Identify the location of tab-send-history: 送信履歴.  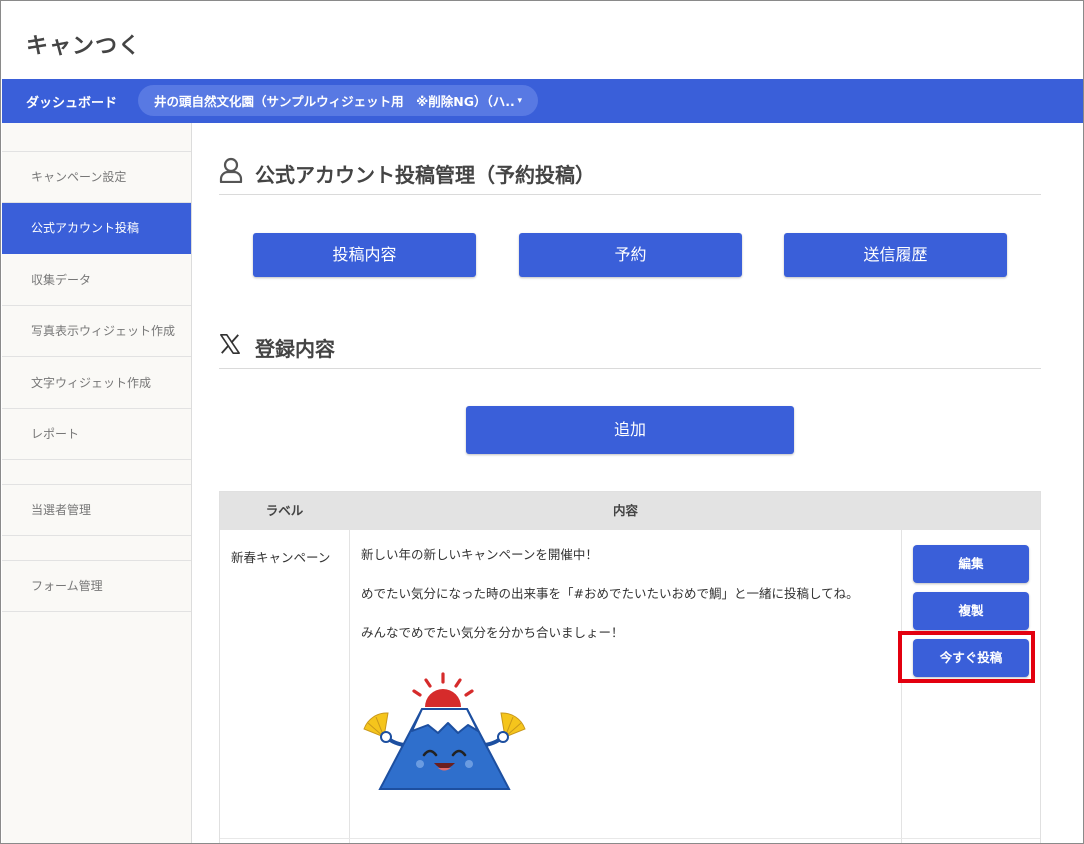
(895, 255).